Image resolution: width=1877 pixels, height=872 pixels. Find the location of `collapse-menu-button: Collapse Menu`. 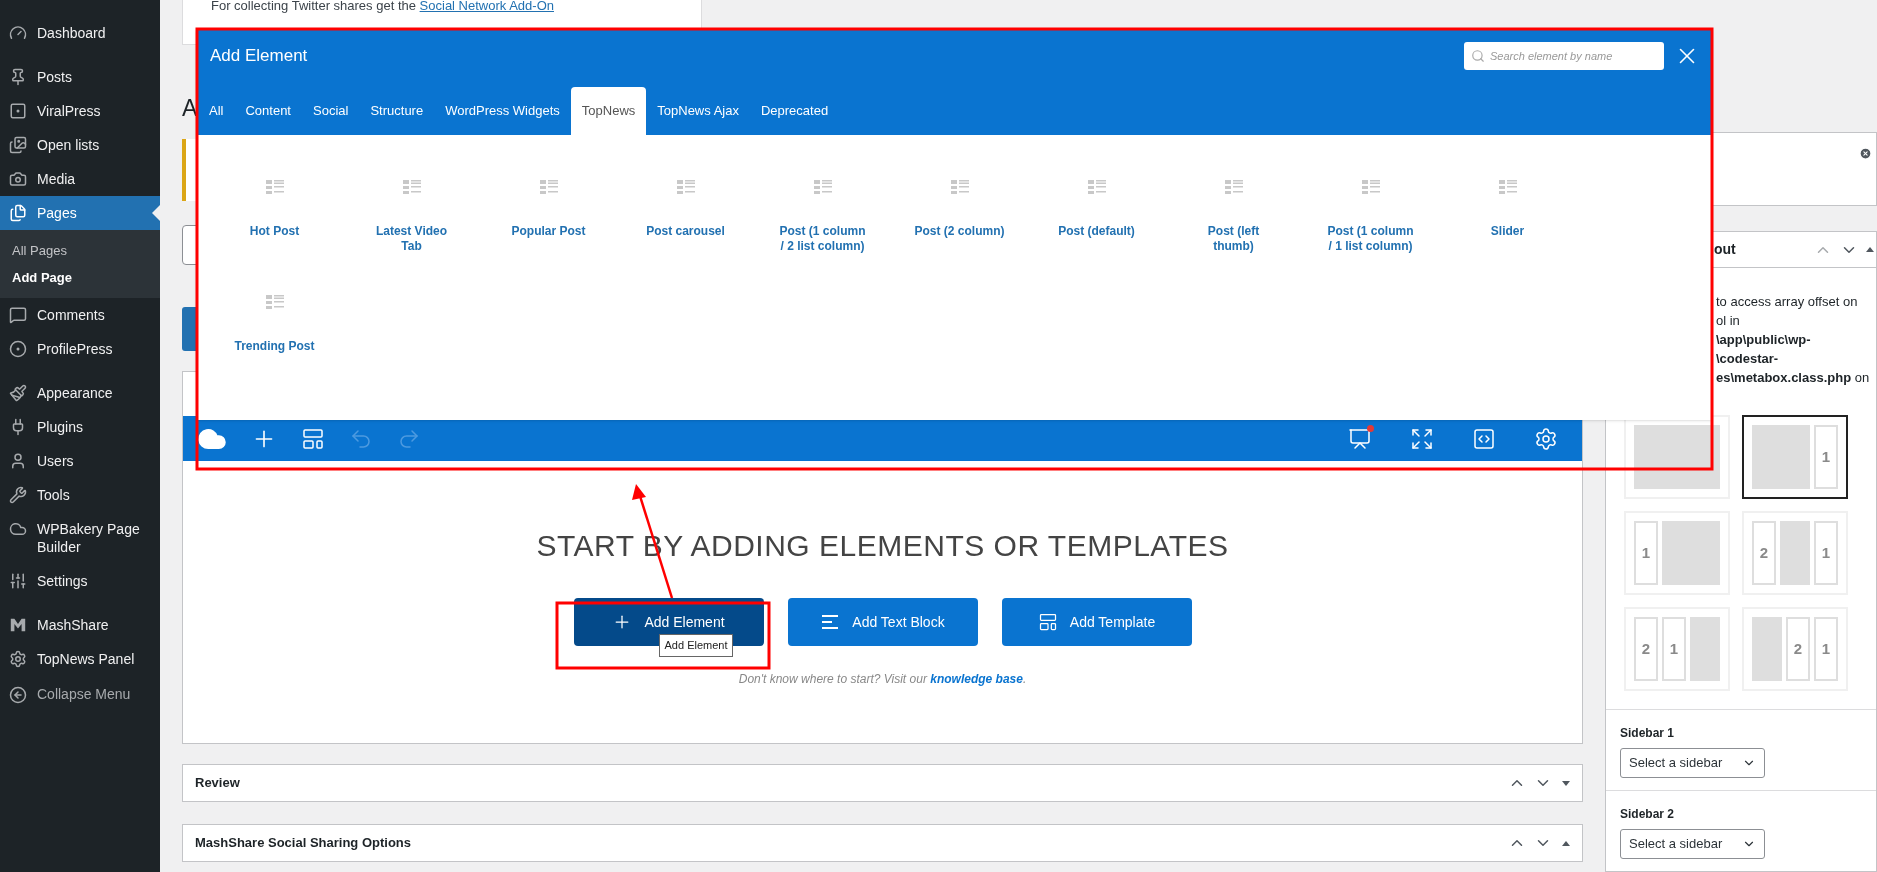

collapse-menu-button: Collapse Menu is located at coordinates (80, 694).